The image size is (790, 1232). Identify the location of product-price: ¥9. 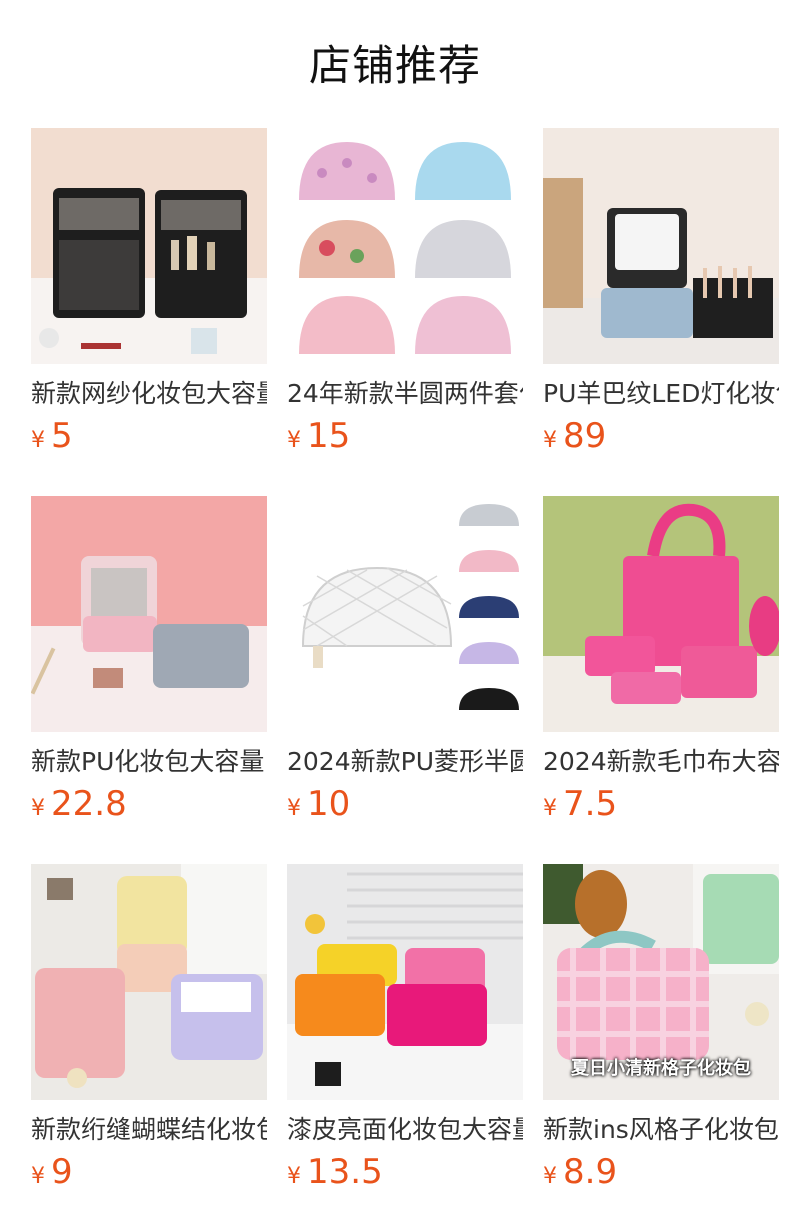
(52, 1172).